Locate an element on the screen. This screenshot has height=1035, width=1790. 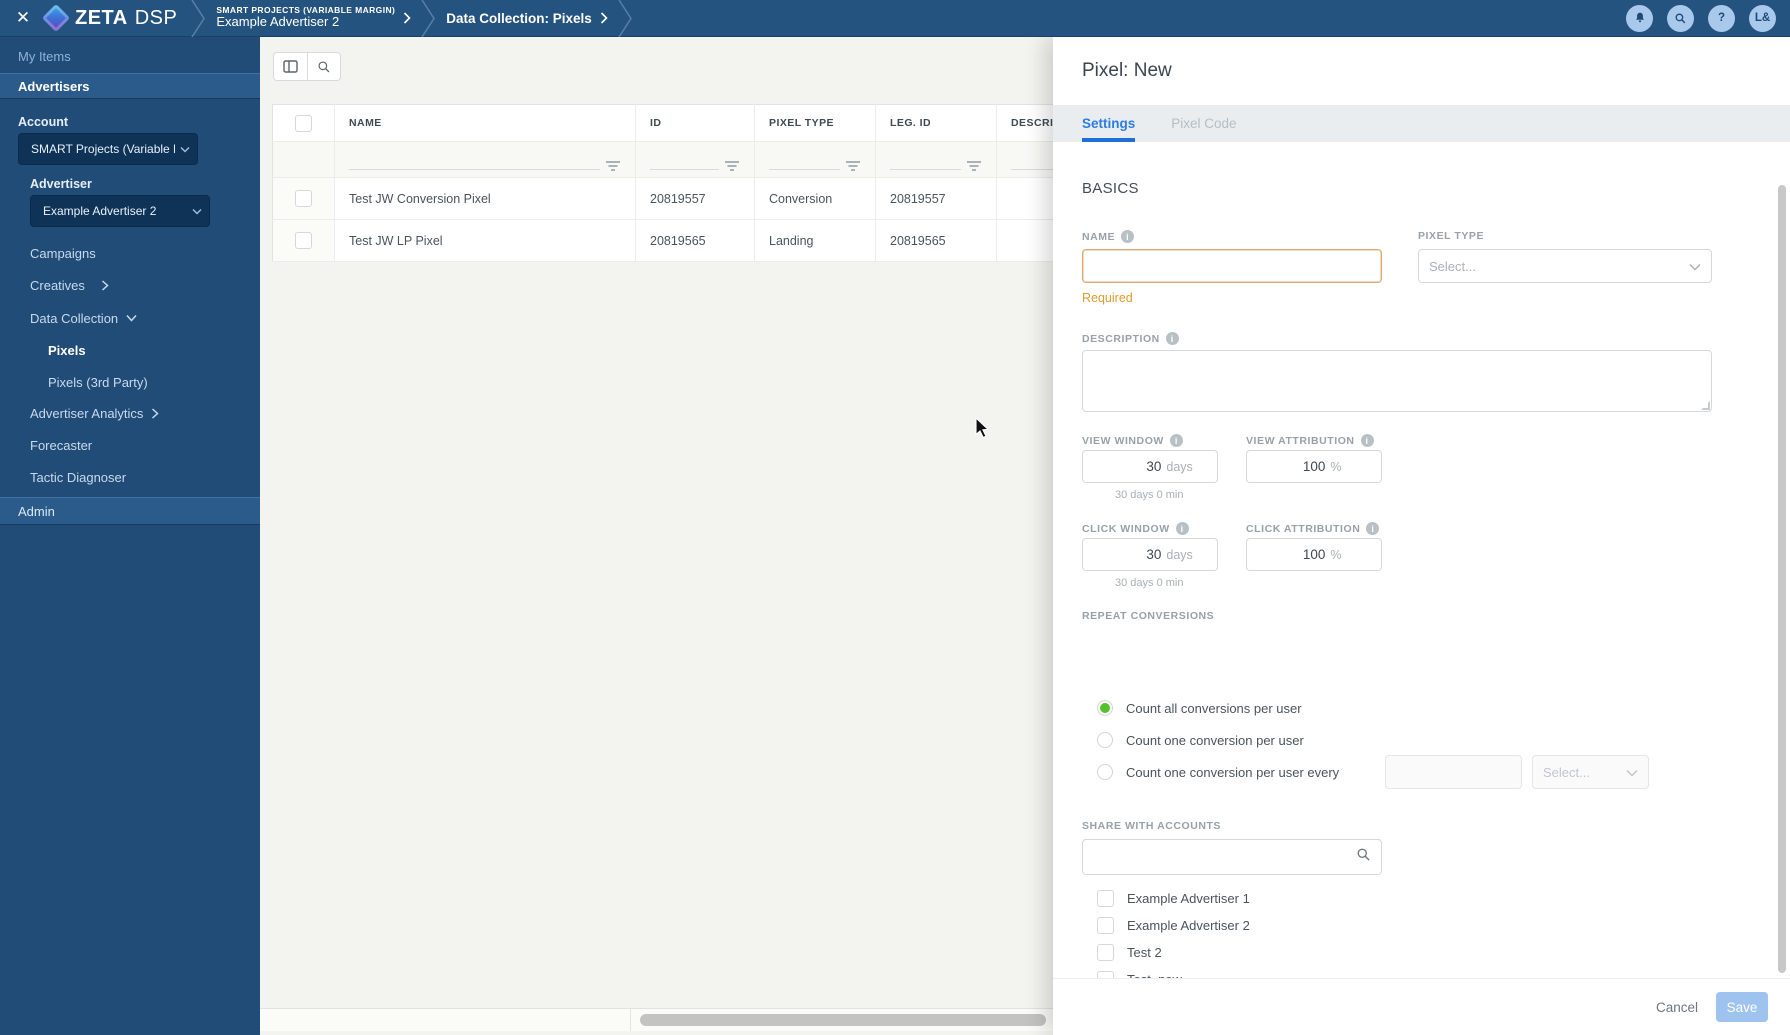
description-textarea is located at coordinates (1397, 381).